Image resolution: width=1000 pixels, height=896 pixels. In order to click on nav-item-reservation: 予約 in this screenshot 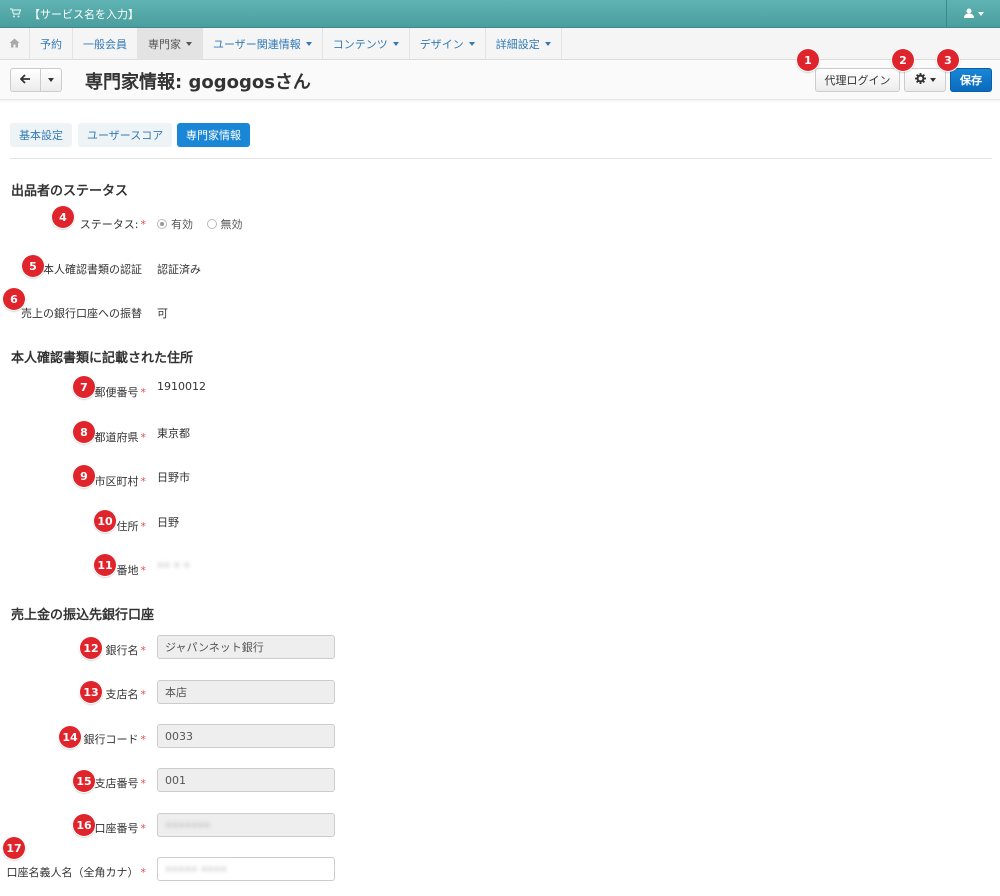, I will do `click(51, 44)`.